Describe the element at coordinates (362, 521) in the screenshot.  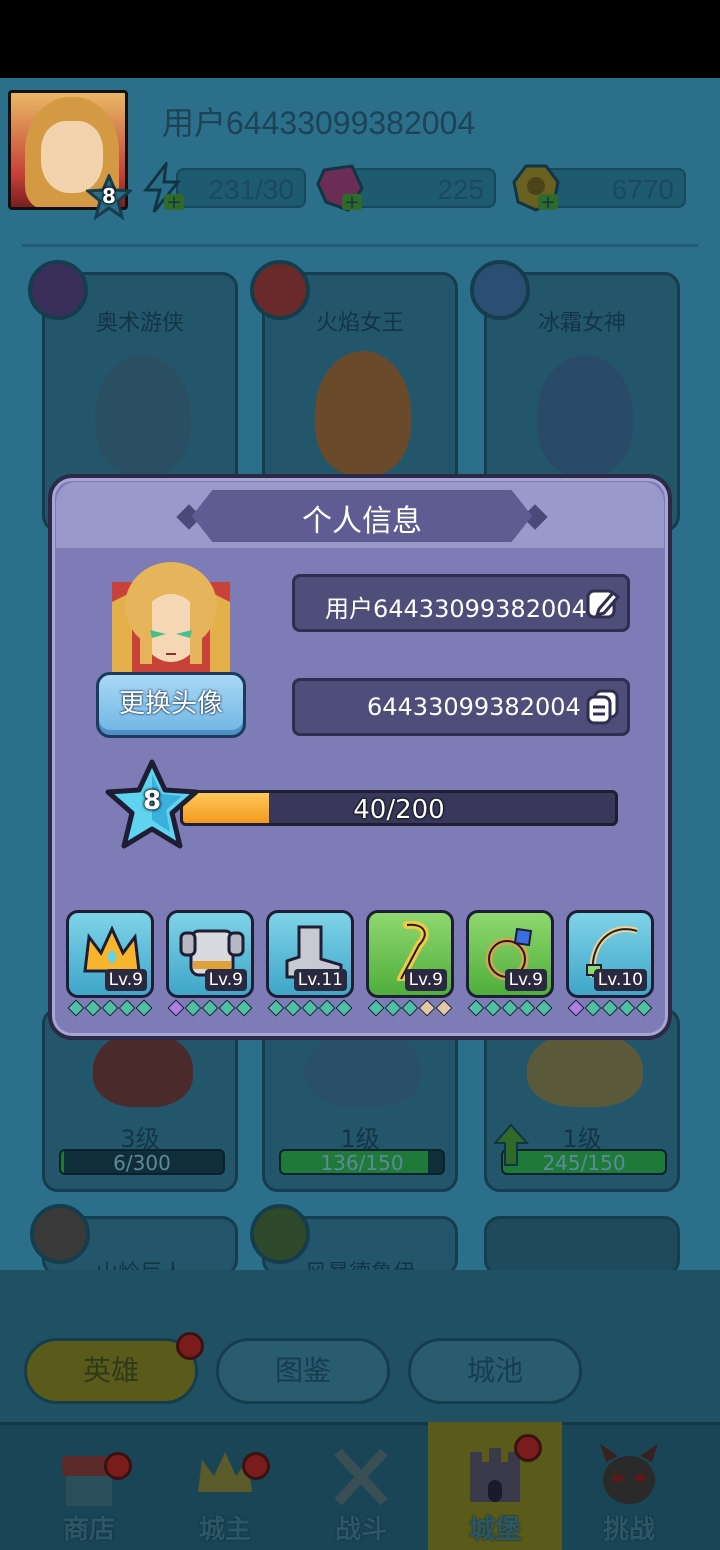
I see `modal-title: 个人信息` at that location.